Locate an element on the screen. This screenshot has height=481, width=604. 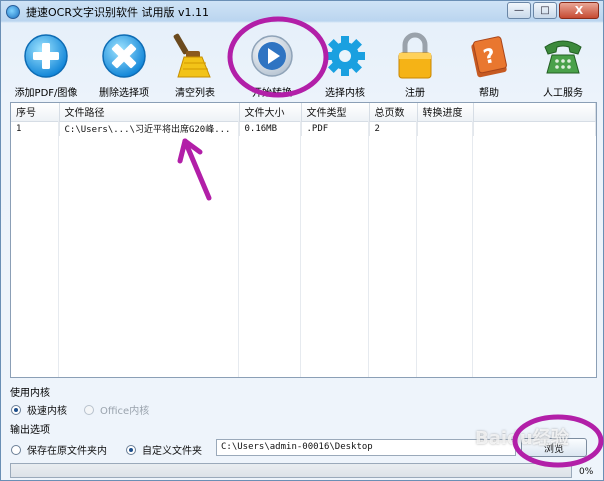
select-kernel-button: 选择内核 is located at coordinates (345, 62).